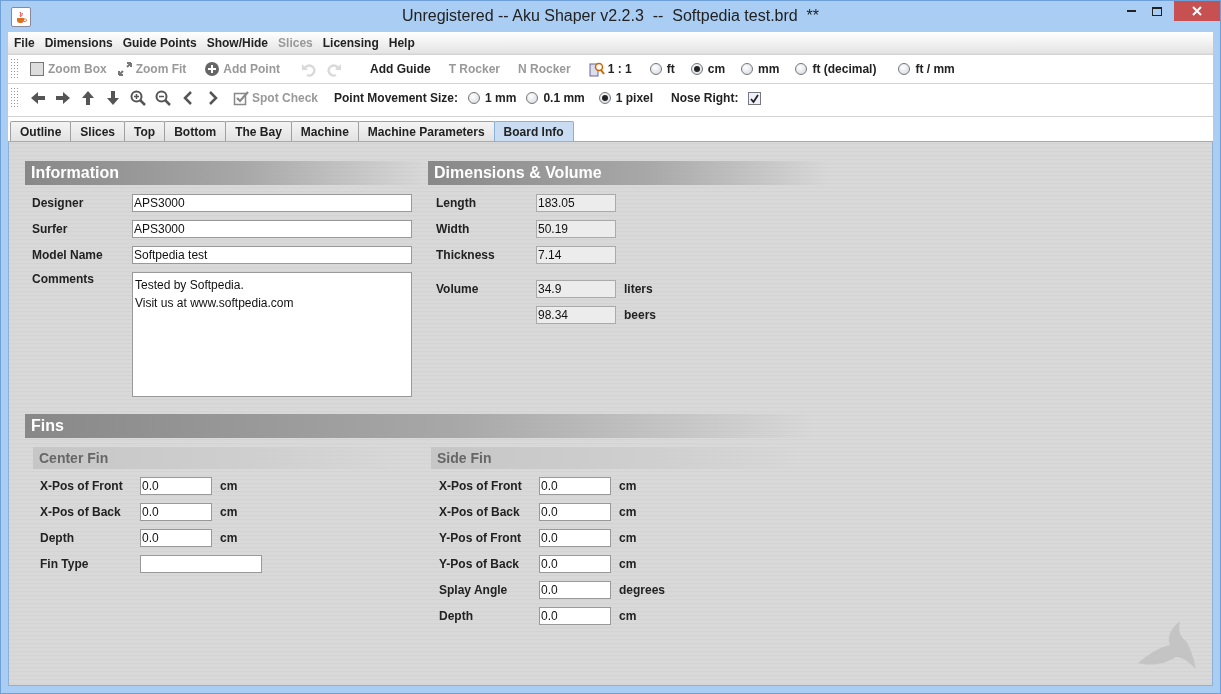 This screenshot has height=694, width=1221. Describe the element at coordinates (65, 564) in the screenshot. I see `field-label: Fin Type` at that location.